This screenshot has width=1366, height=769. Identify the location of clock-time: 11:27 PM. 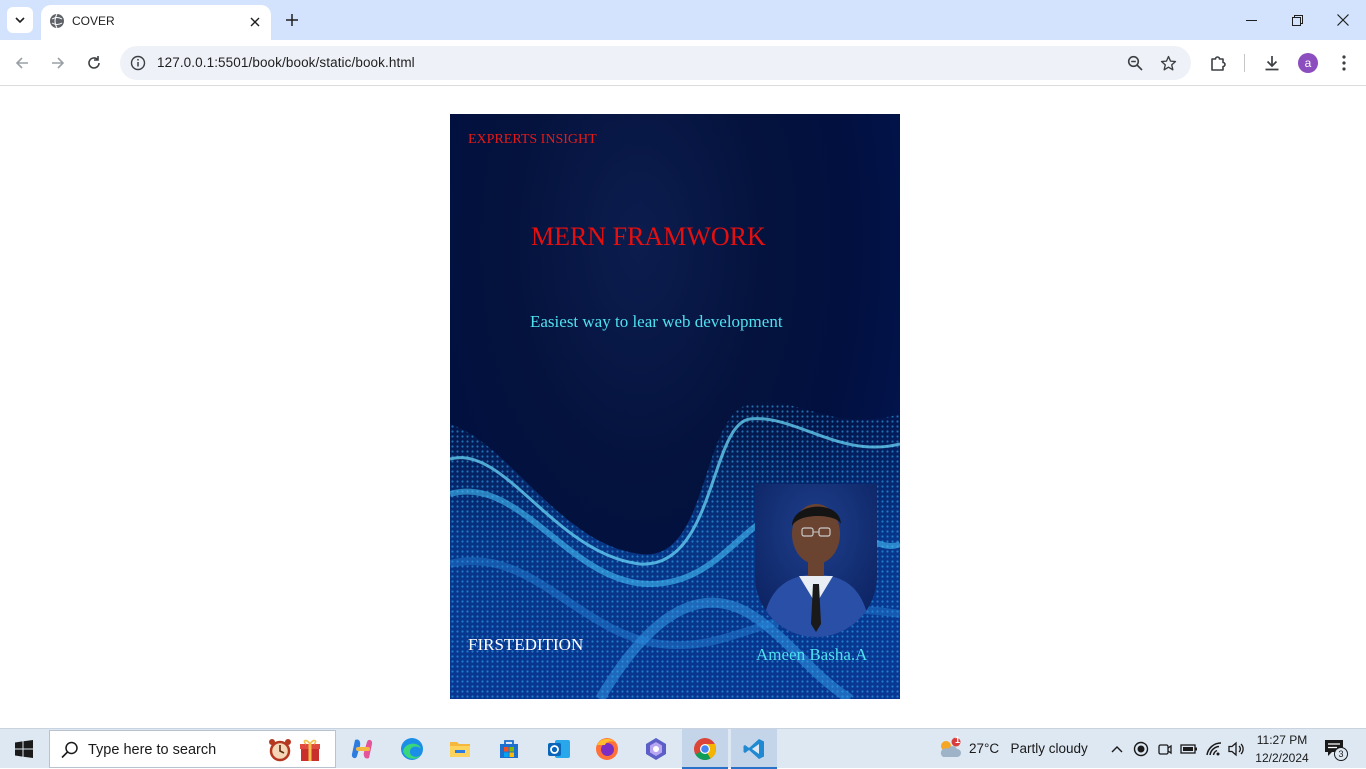
(1282, 740).